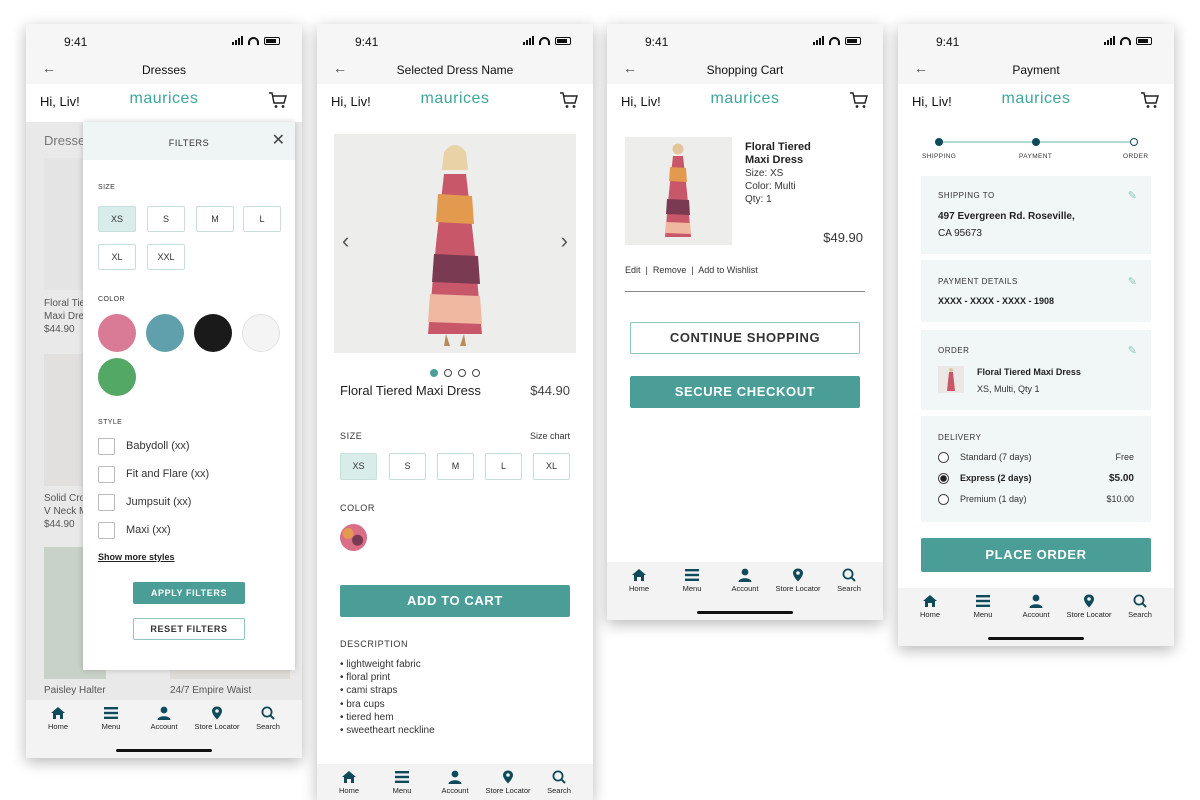  I want to click on size-label: SIZE, so click(351, 436).